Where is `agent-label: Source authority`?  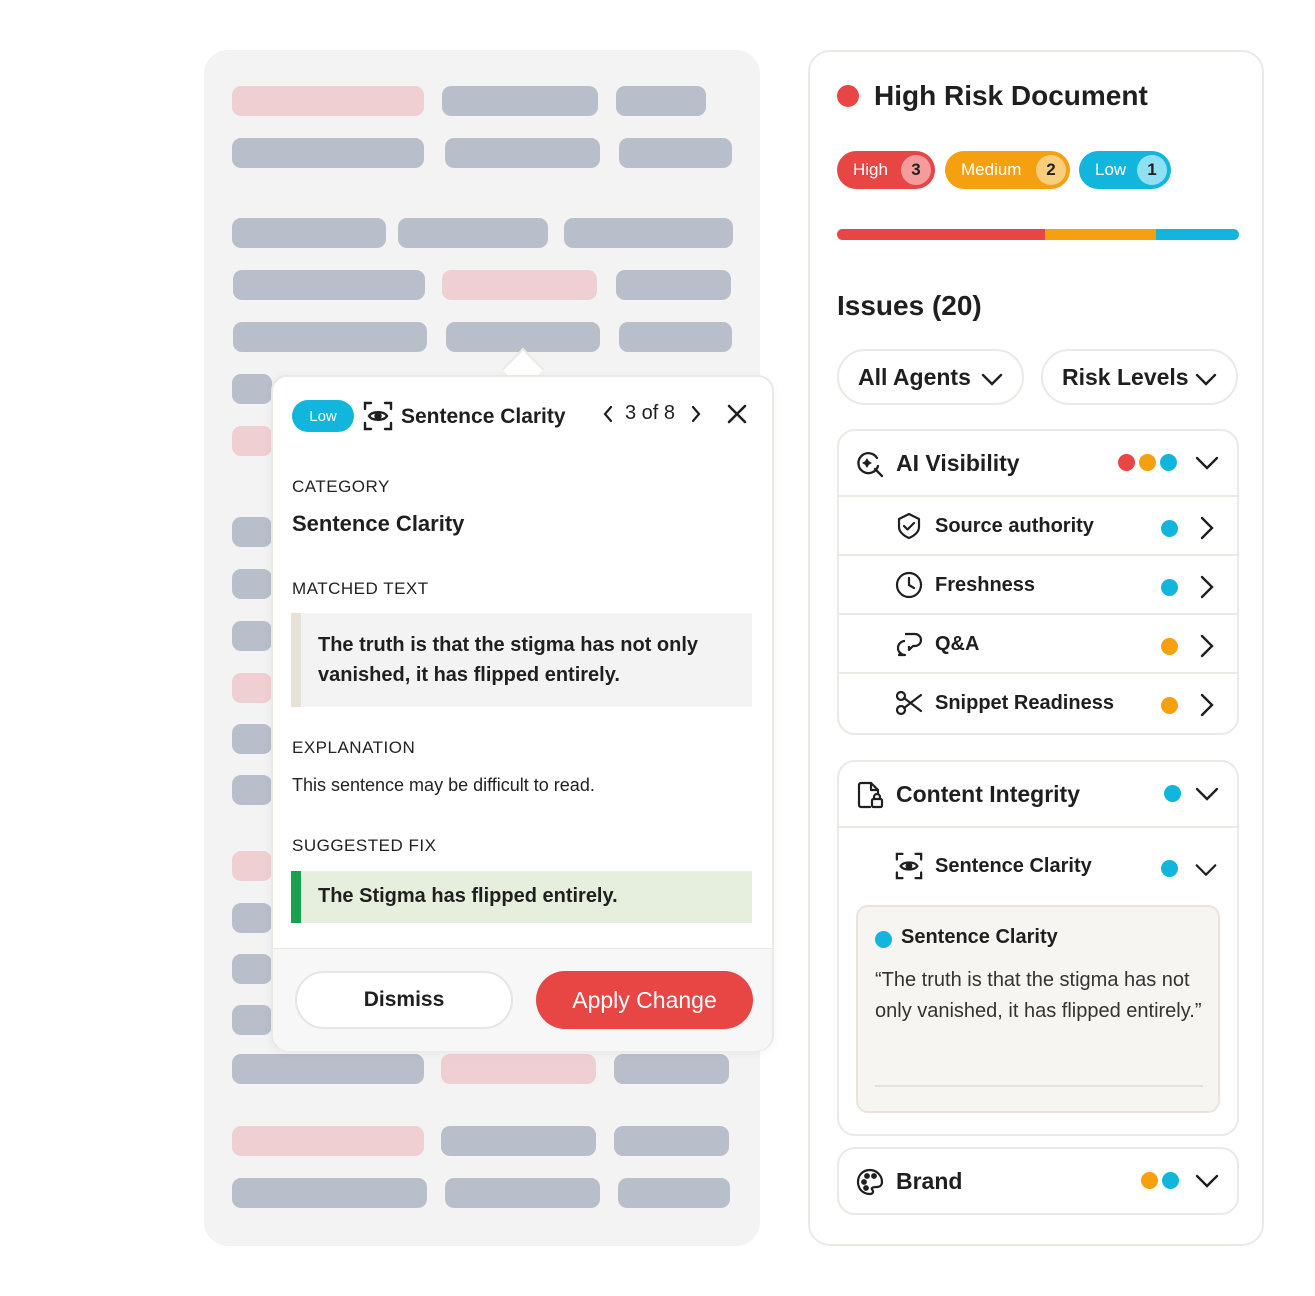 agent-label: Source authority is located at coordinates (1014, 526).